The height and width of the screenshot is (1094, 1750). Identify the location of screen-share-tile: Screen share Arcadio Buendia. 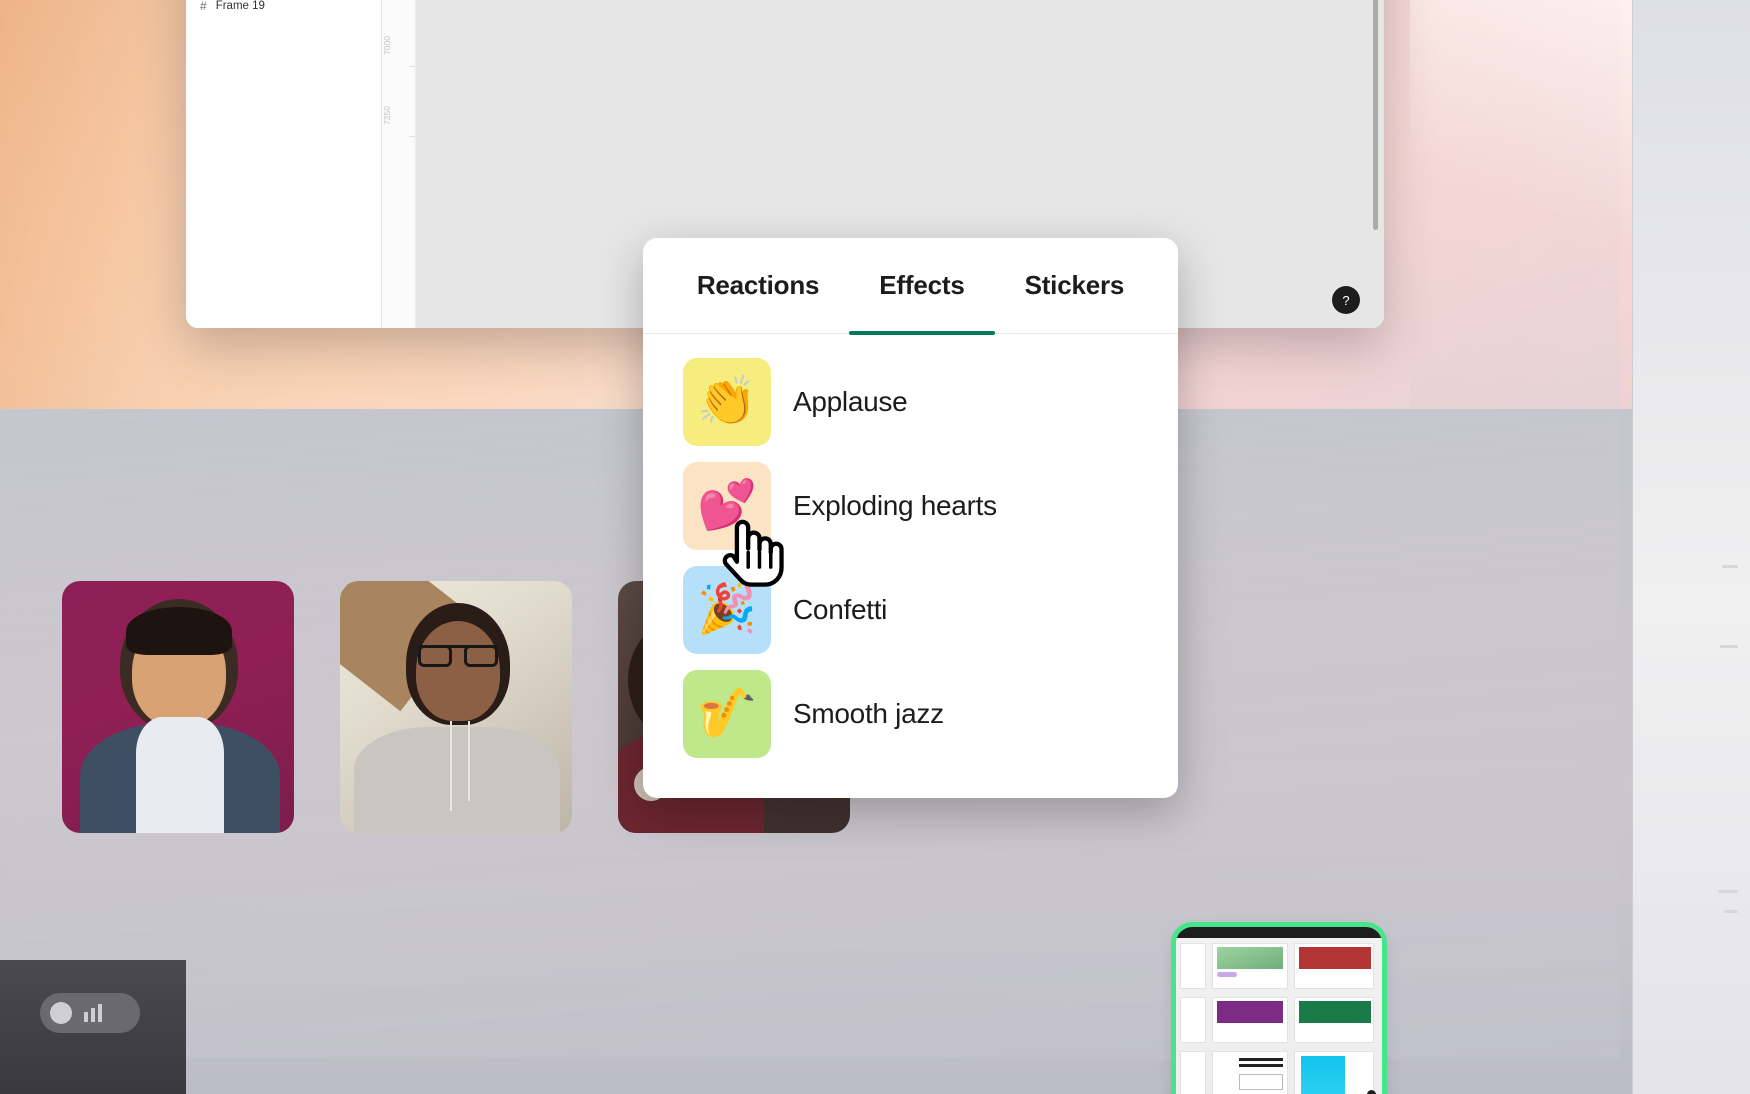
(1279, 1010).